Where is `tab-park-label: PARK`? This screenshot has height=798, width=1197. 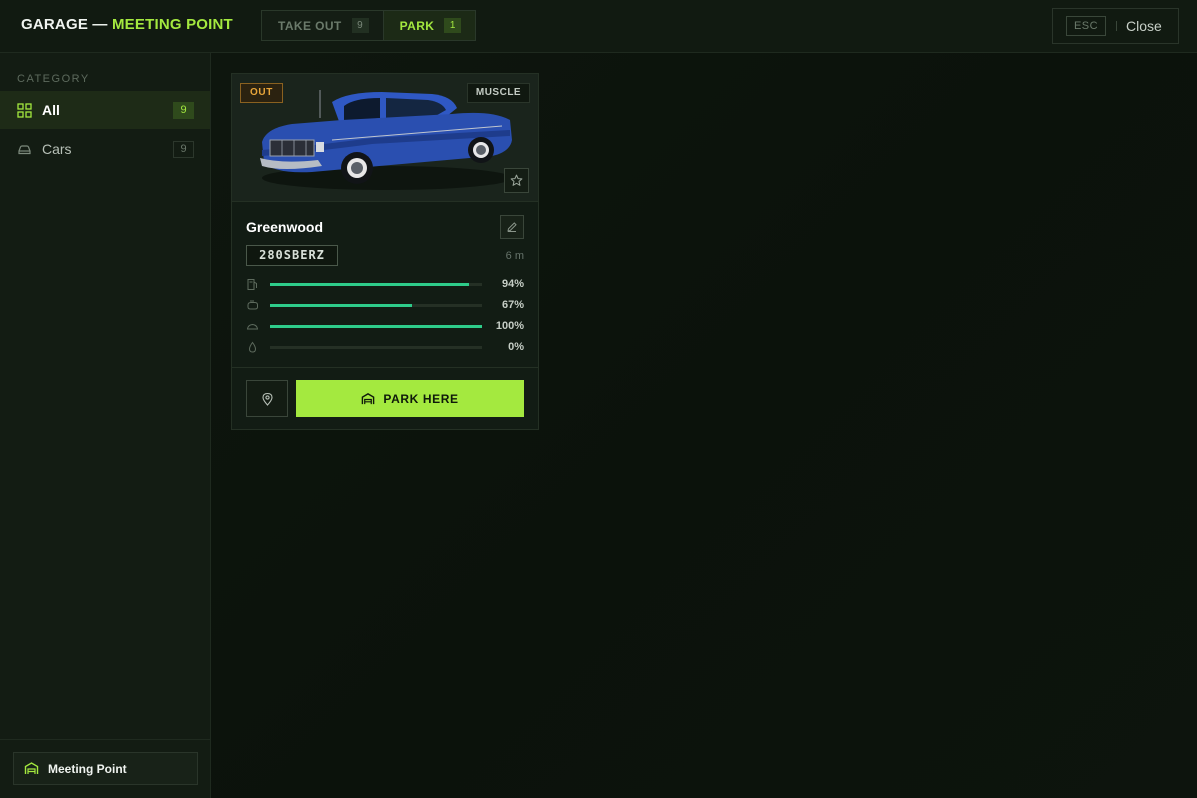 tab-park-label: PARK is located at coordinates (417, 25).